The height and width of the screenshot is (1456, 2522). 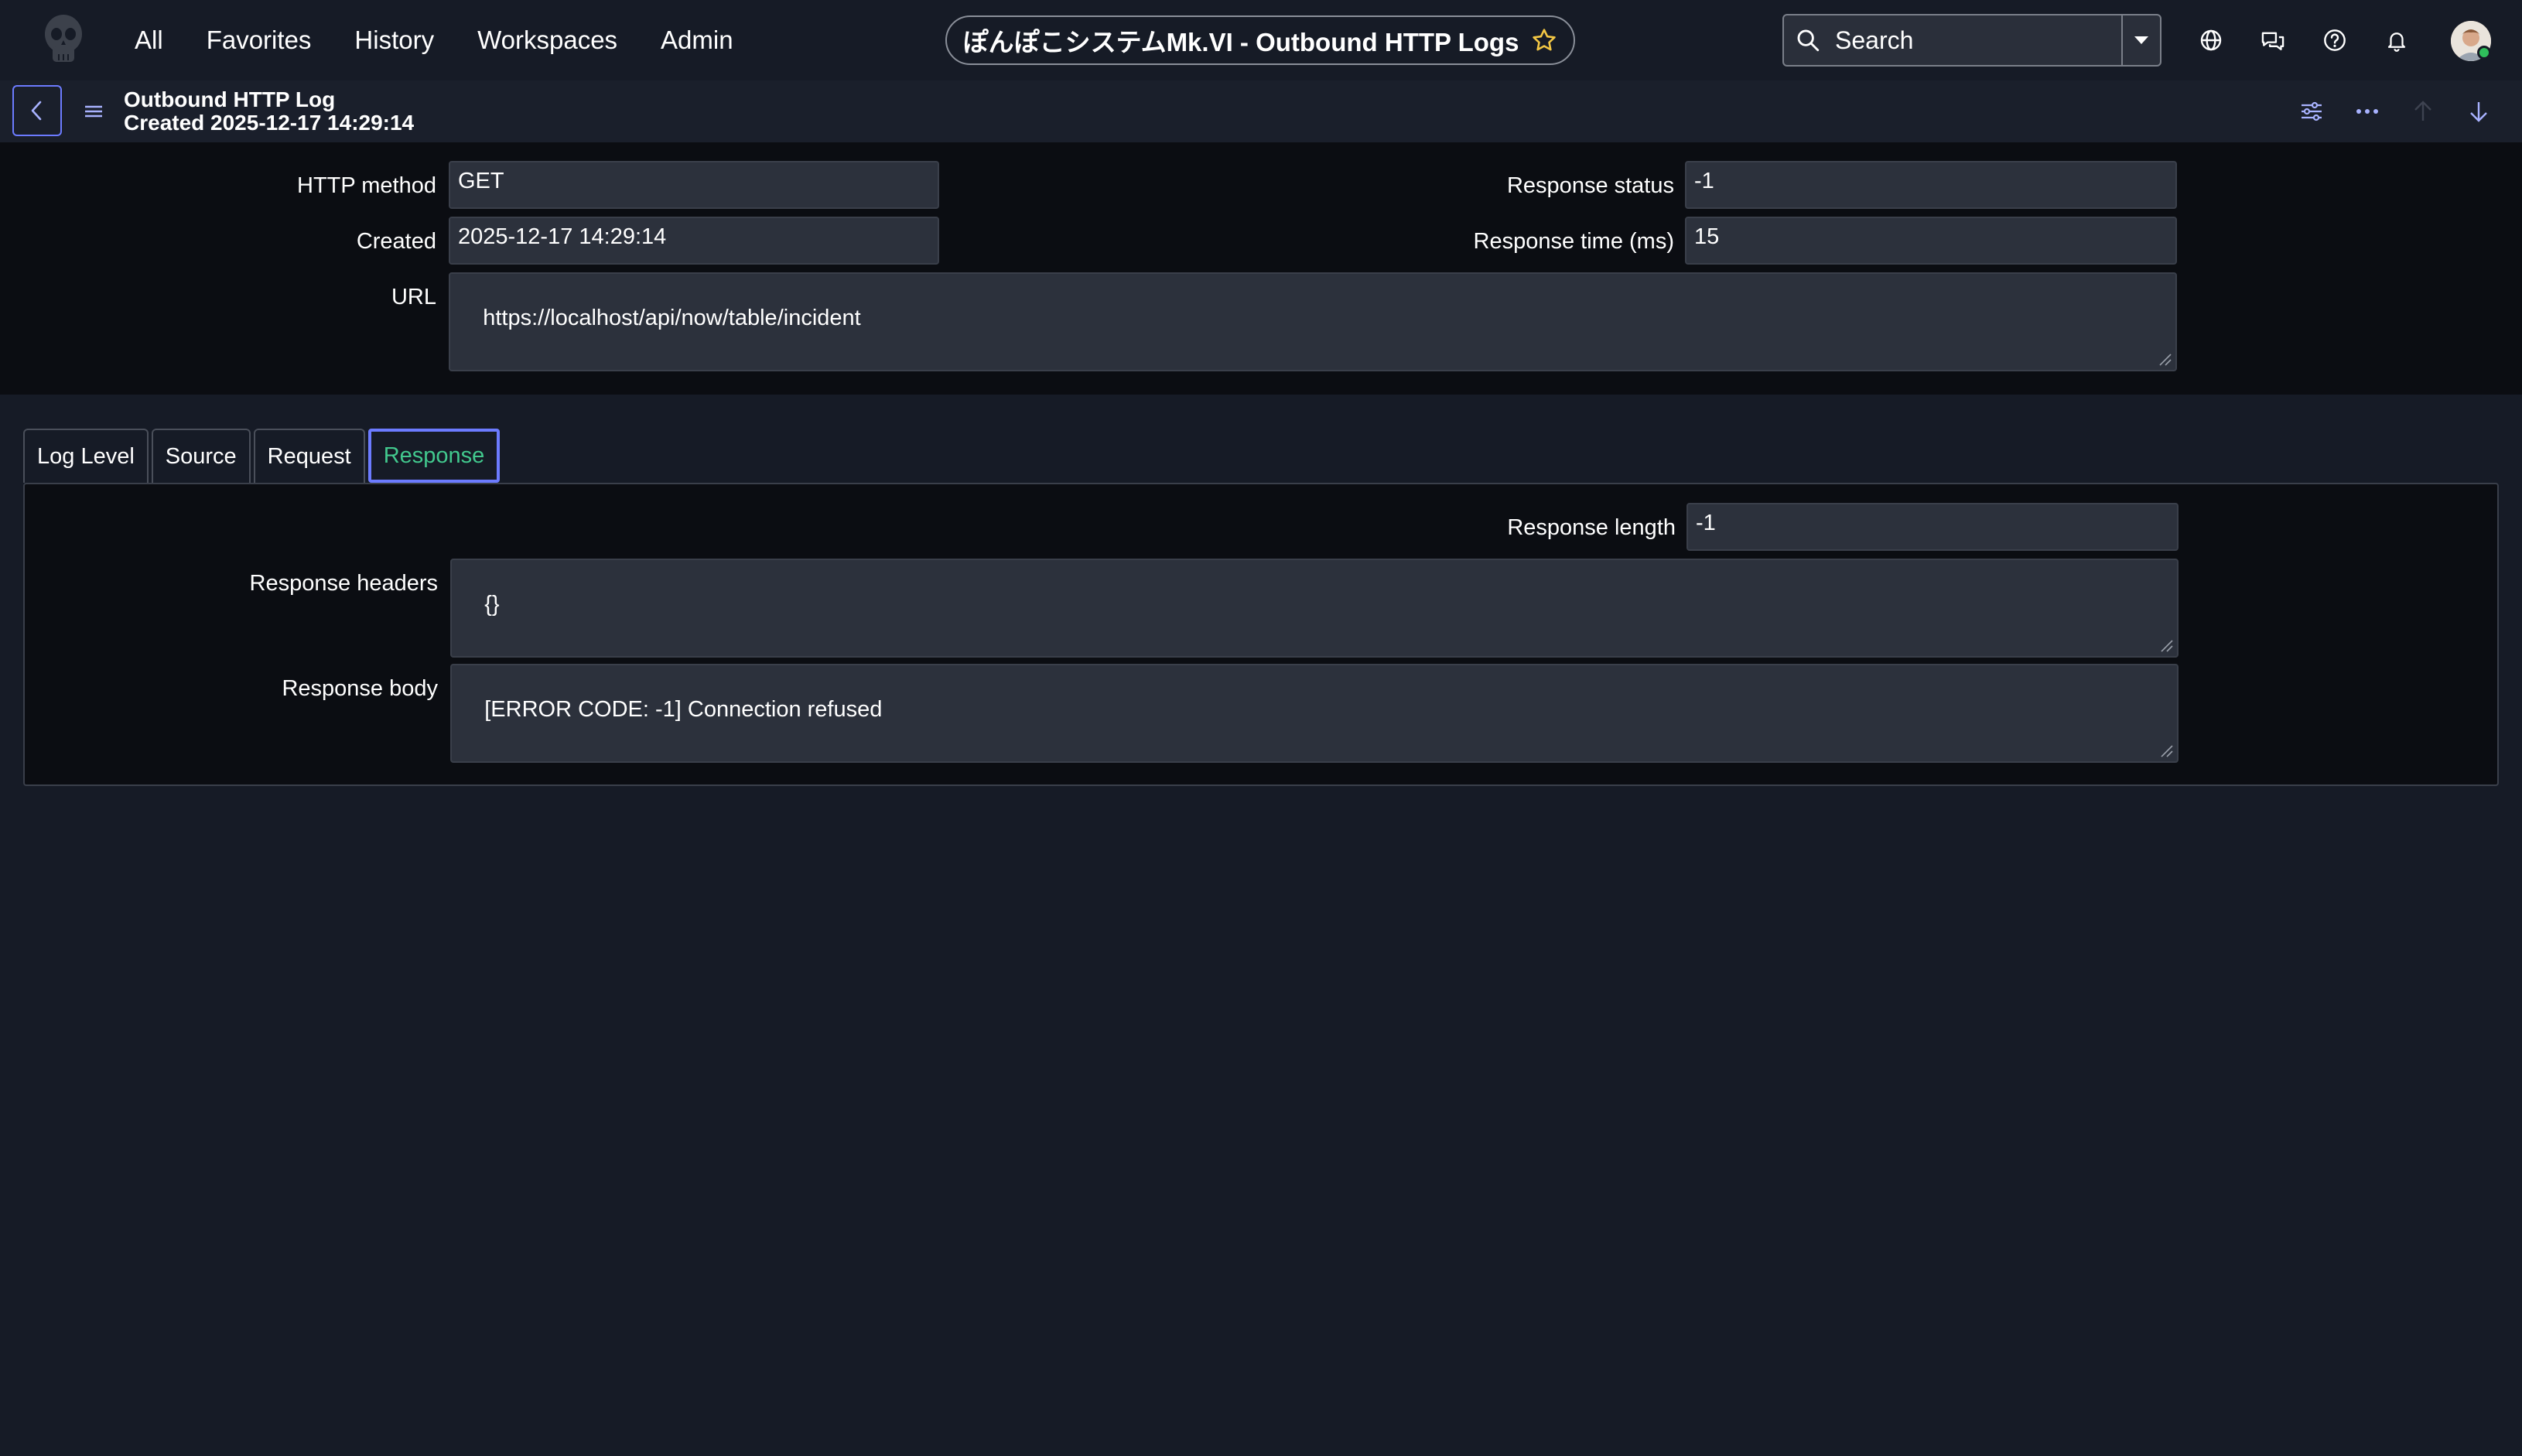 What do you see at coordinates (434, 456) in the screenshot?
I see `tab-response: Response` at bounding box center [434, 456].